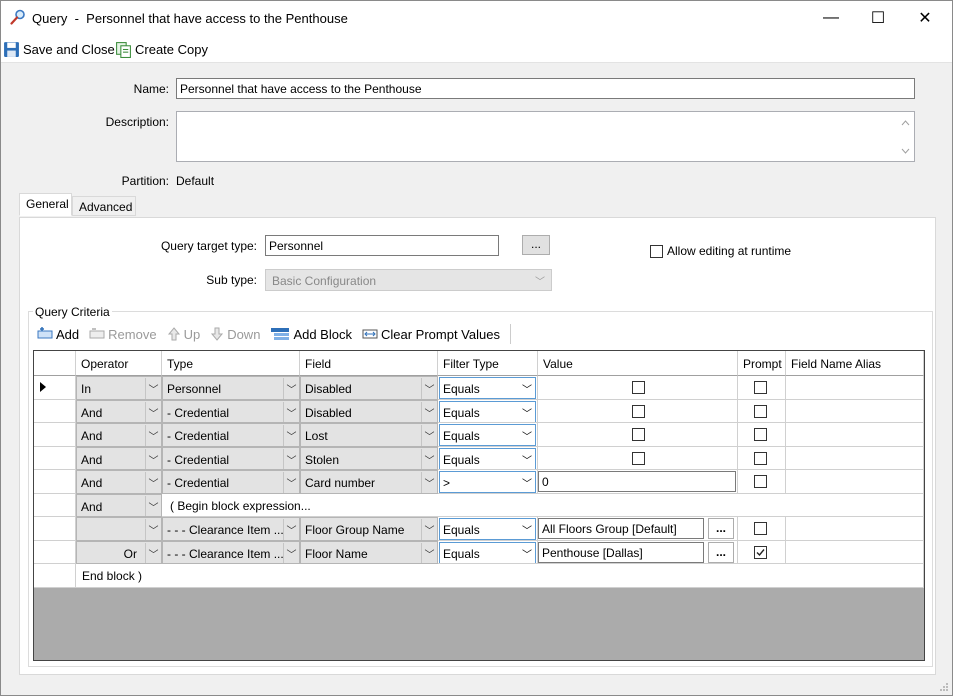 The image size is (953, 696). Describe the element at coordinates (878, 18) in the screenshot. I see `maximize-button: ☐` at that location.